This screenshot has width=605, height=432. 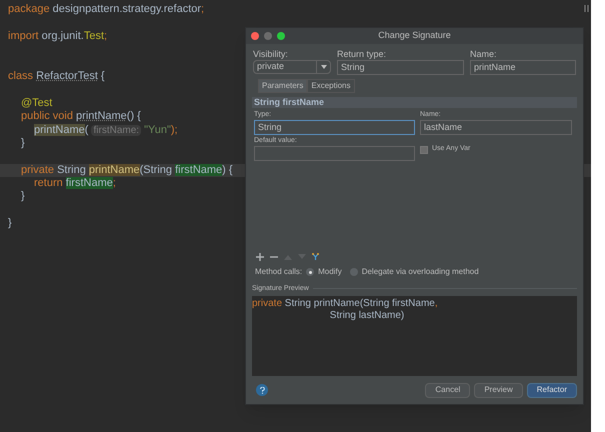 What do you see at coordinates (498, 390) in the screenshot?
I see `dialog-button: Preview` at bounding box center [498, 390].